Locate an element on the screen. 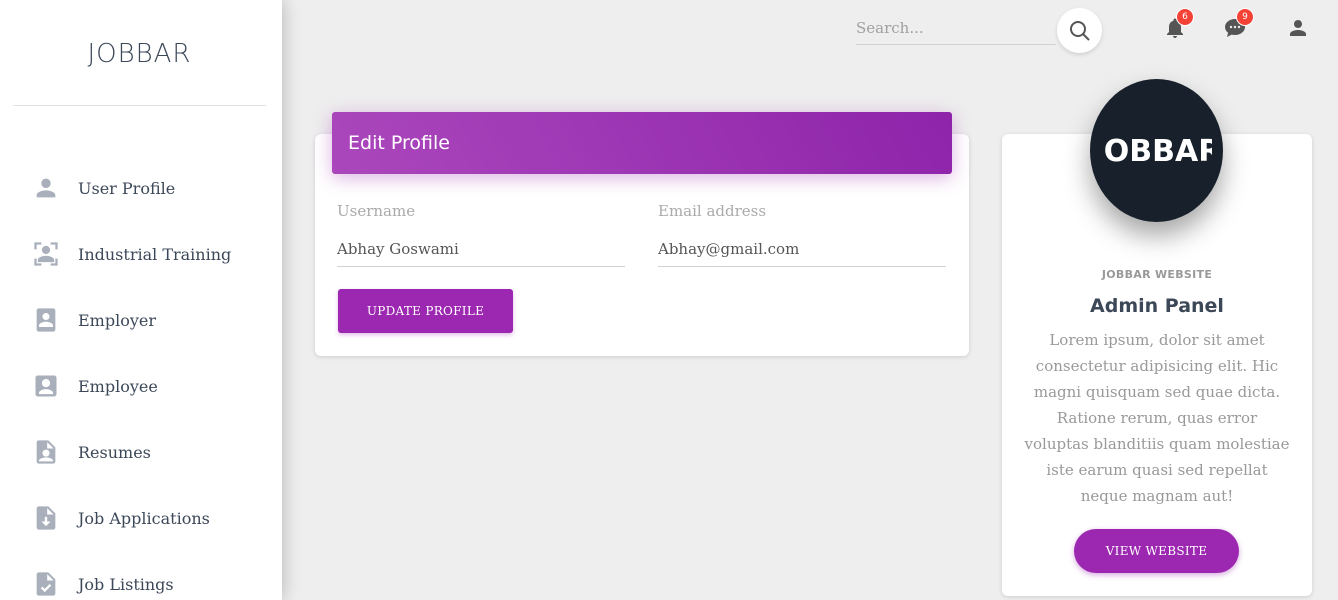 Image resolution: width=1338 pixels, height=600 pixels. resume-icon is located at coordinates (46, 452).